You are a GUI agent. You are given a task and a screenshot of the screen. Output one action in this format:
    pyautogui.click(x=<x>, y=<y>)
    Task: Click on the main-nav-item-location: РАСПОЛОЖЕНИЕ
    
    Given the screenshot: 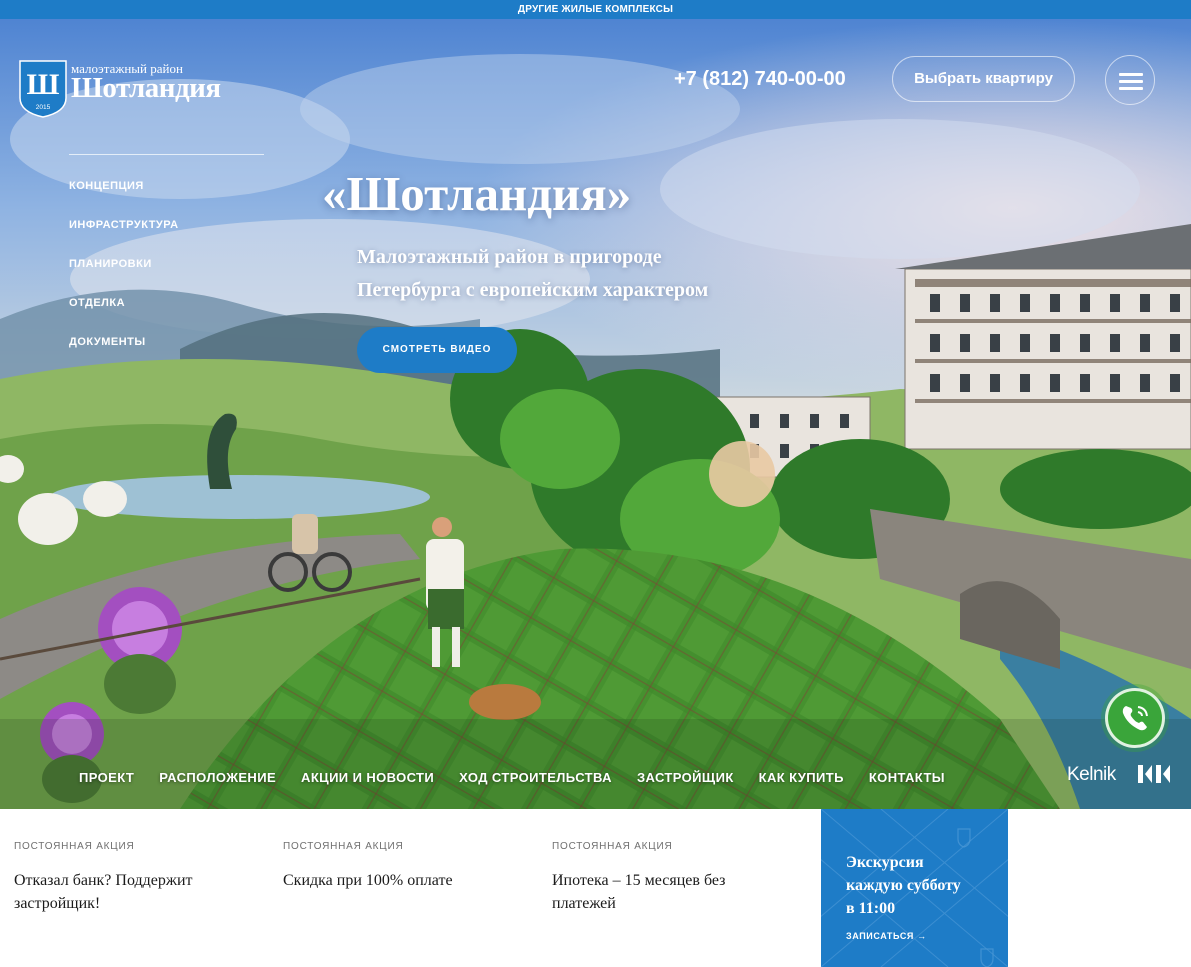 What is the action you would take?
    pyautogui.click(x=217, y=778)
    